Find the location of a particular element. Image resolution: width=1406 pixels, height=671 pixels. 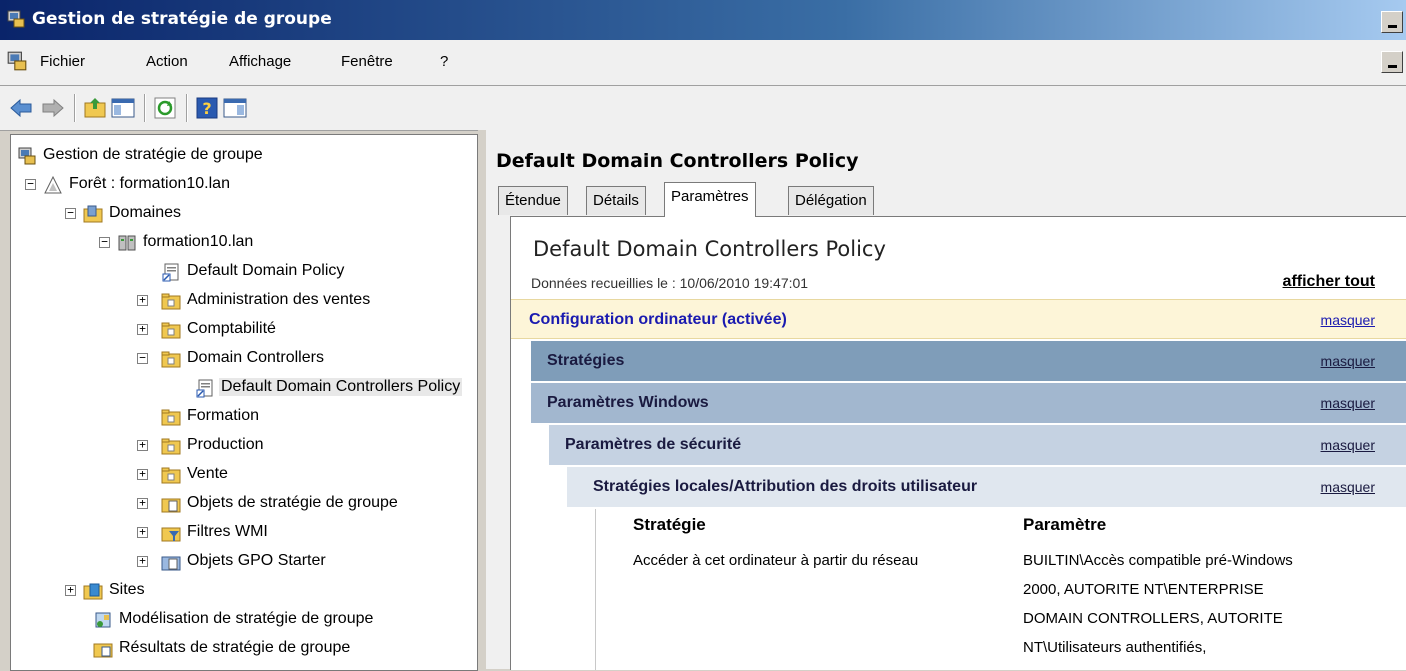

back-arrow-icon is located at coordinates (21, 108).